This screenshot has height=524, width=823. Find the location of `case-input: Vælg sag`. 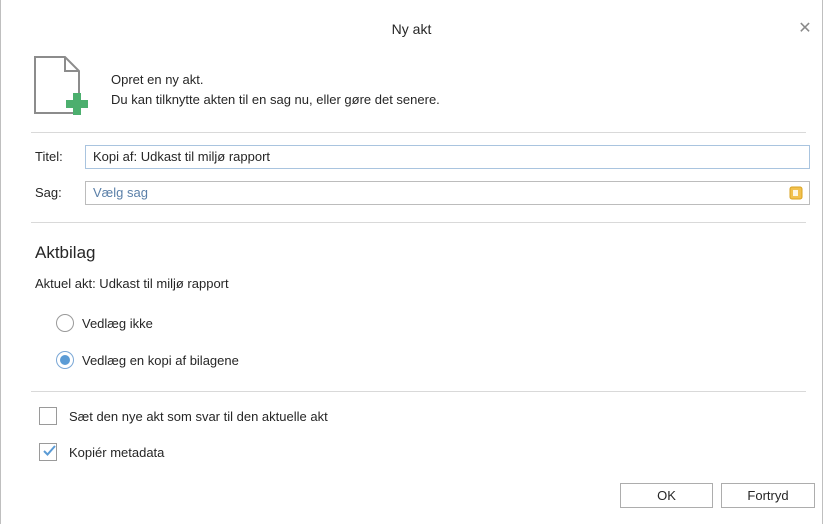

case-input: Vælg sag is located at coordinates (447, 193).